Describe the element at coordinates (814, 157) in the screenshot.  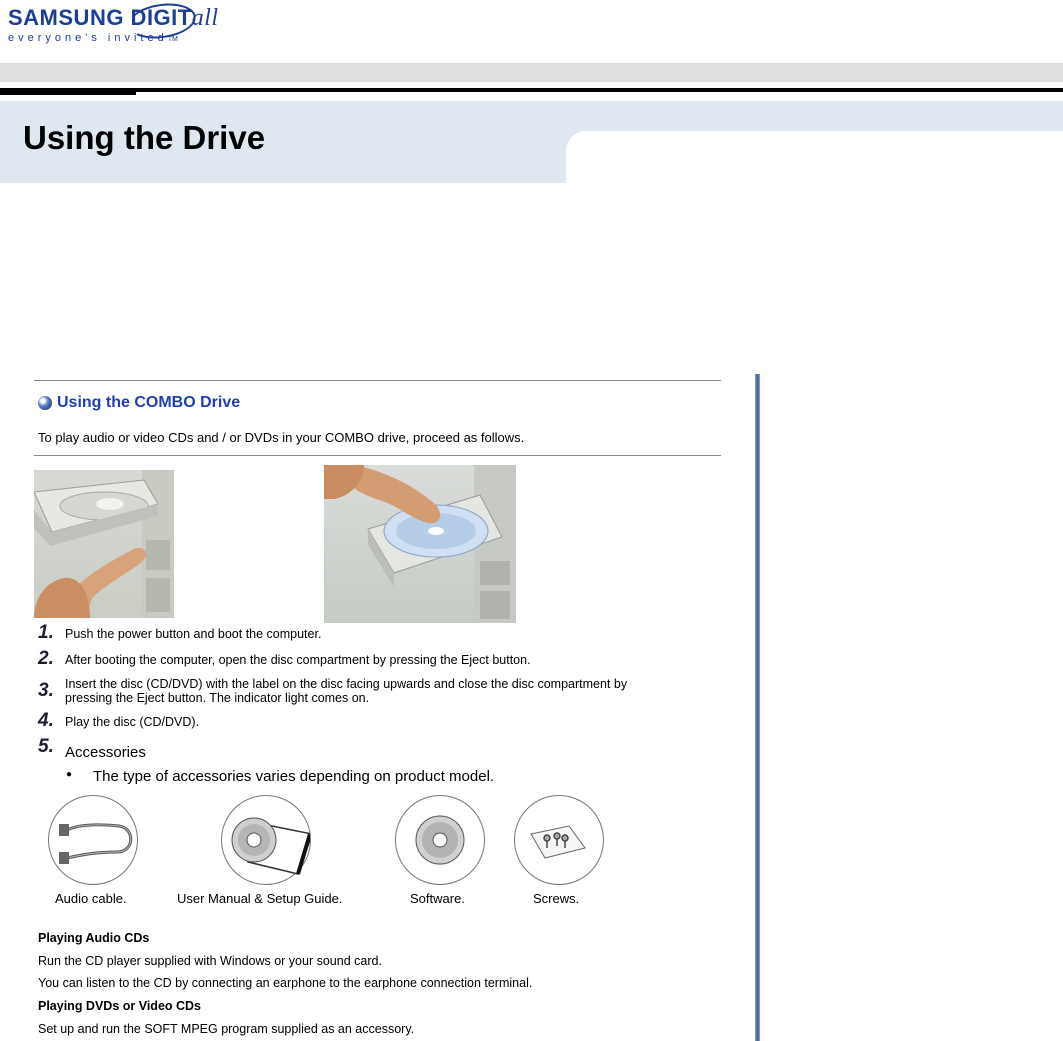
I see `title-banner-cutout` at that location.